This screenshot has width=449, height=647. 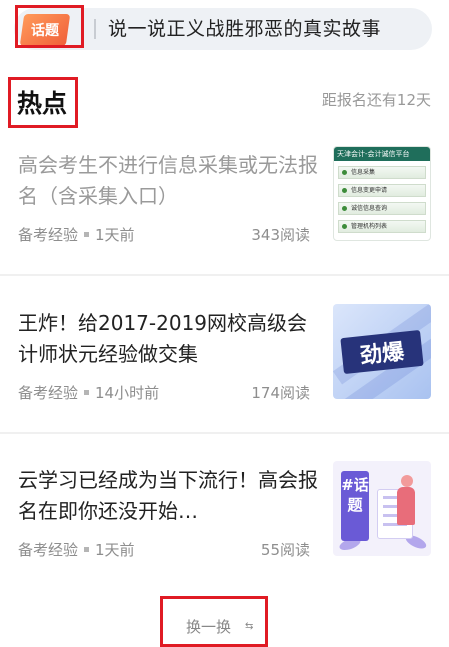 I want to click on article-meta: 备考经验 1天前 343阅读, so click(x=164, y=234).